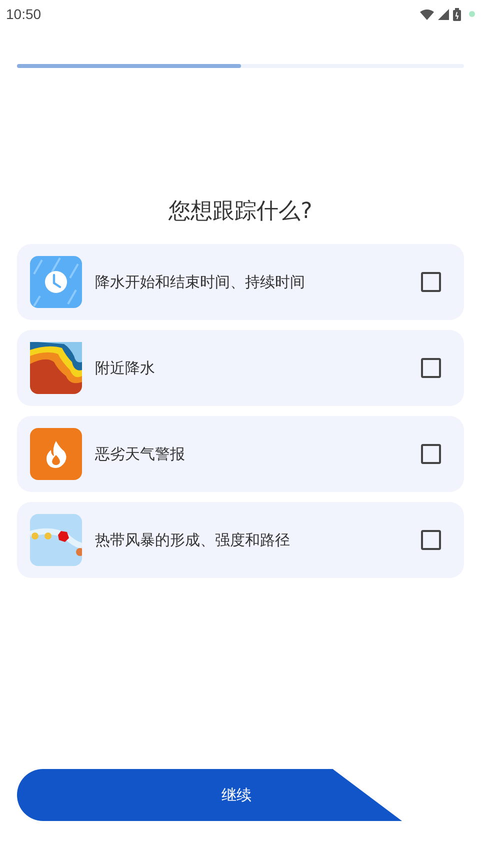  I want to click on option-card: 降水开始和结束时间、持续时间, so click(240, 282).